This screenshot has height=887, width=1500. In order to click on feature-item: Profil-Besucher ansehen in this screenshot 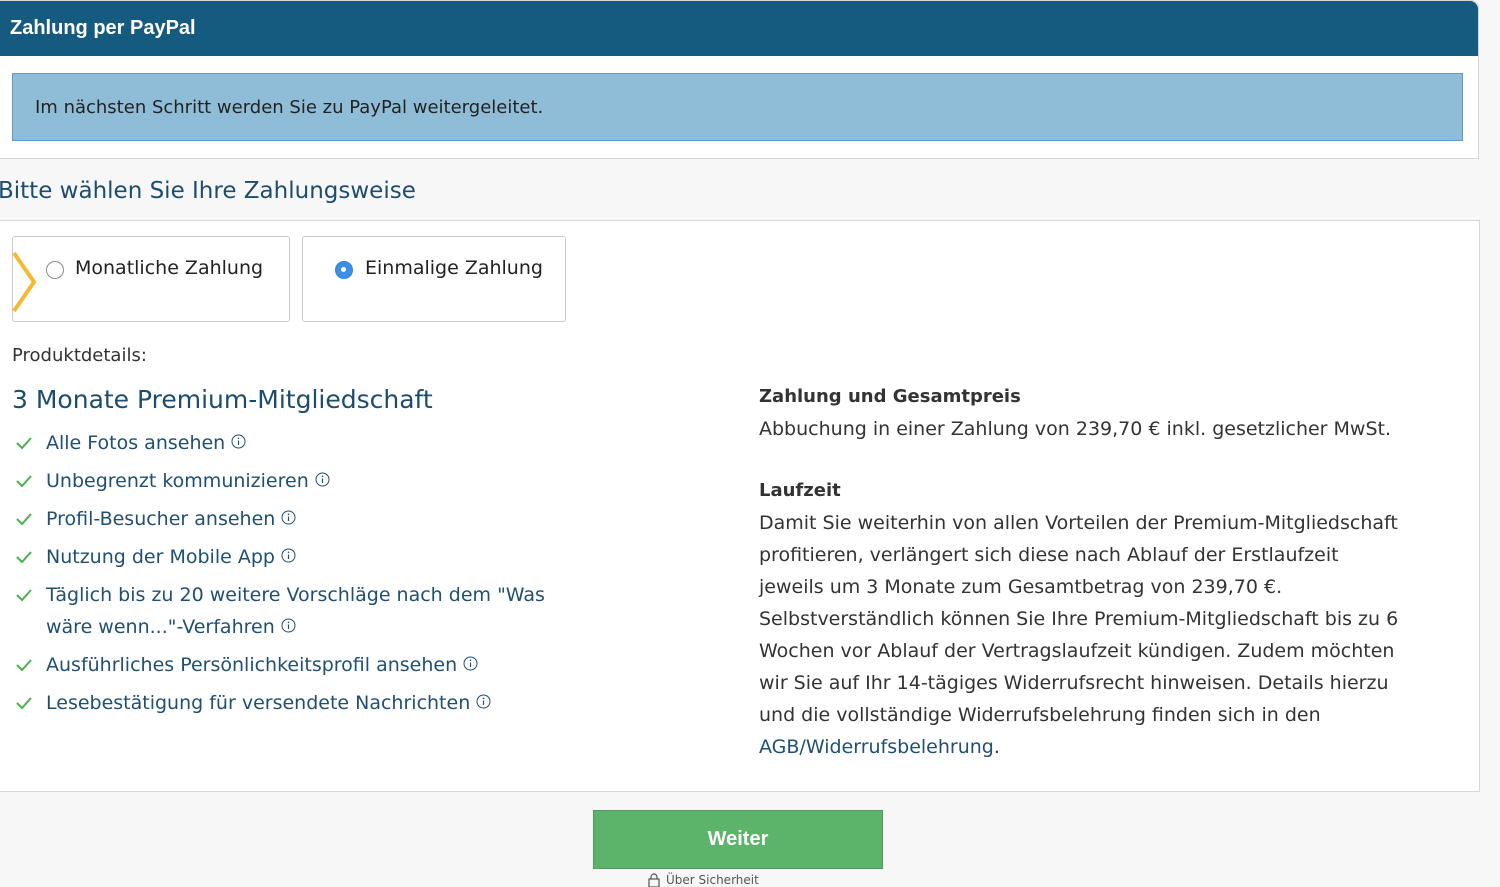, I will do `click(286, 519)`.